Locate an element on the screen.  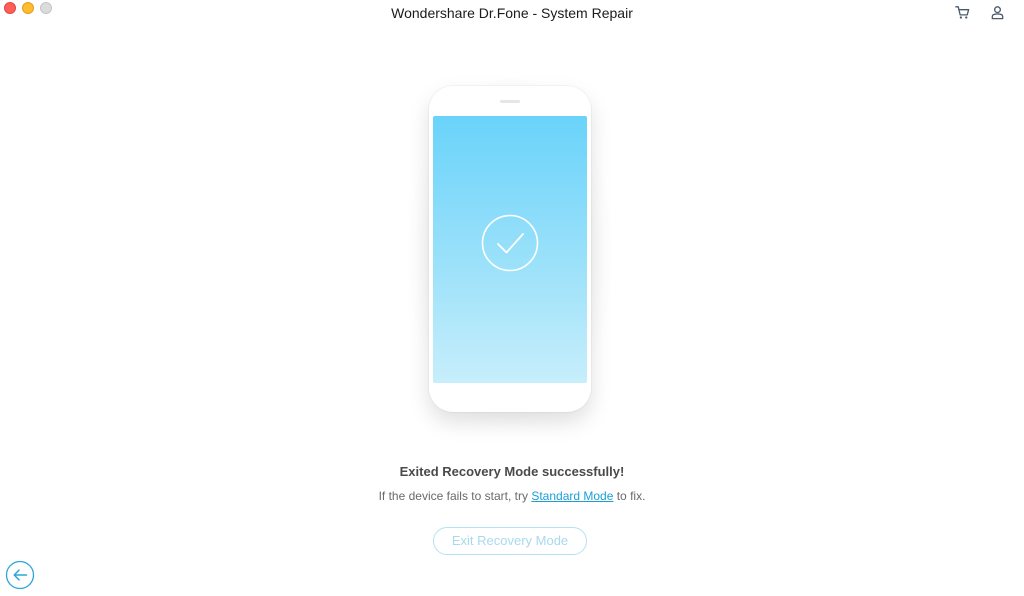
window-controls is located at coordinates (28, 8).